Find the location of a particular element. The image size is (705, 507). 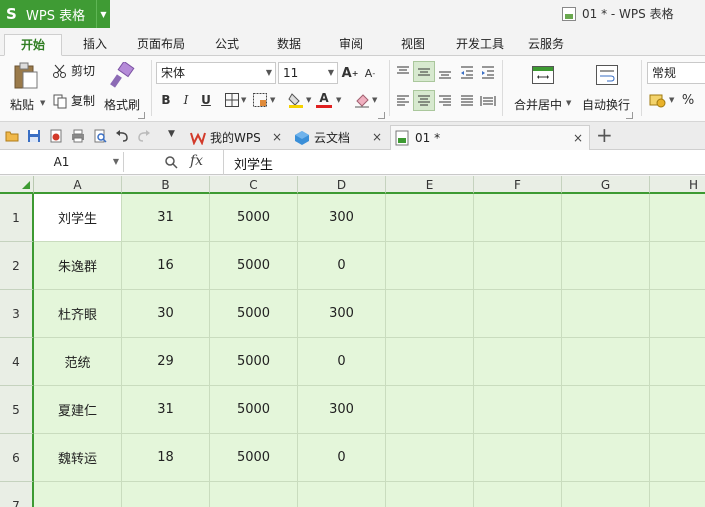

row-header-7: 7 is located at coordinates (17, 494).